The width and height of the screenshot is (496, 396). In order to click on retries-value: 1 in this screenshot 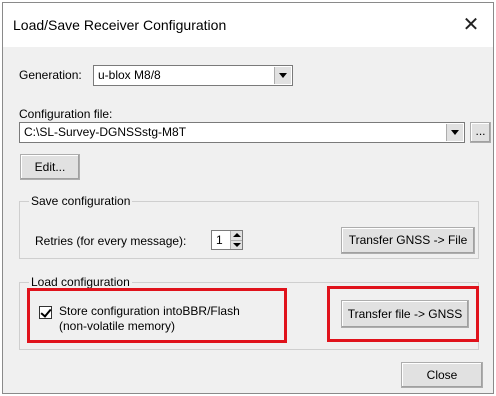, I will do `click(219, 240)`.